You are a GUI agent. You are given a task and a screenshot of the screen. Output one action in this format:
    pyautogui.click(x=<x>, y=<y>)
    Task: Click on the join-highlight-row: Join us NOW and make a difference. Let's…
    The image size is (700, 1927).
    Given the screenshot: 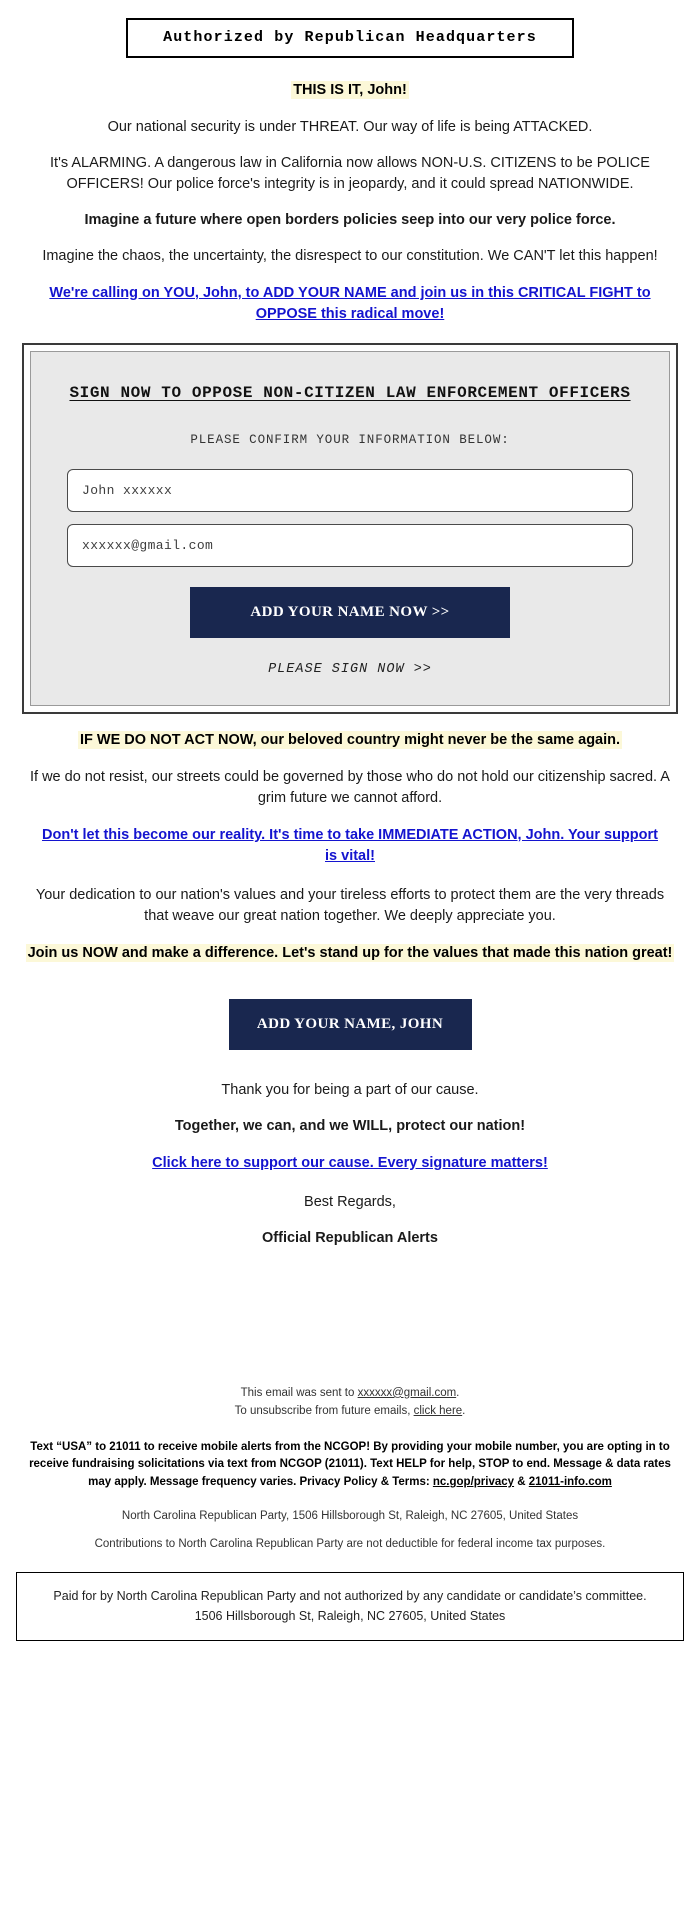 What is the action you would take?
    pyautogui.click(x=350, y=954)
    